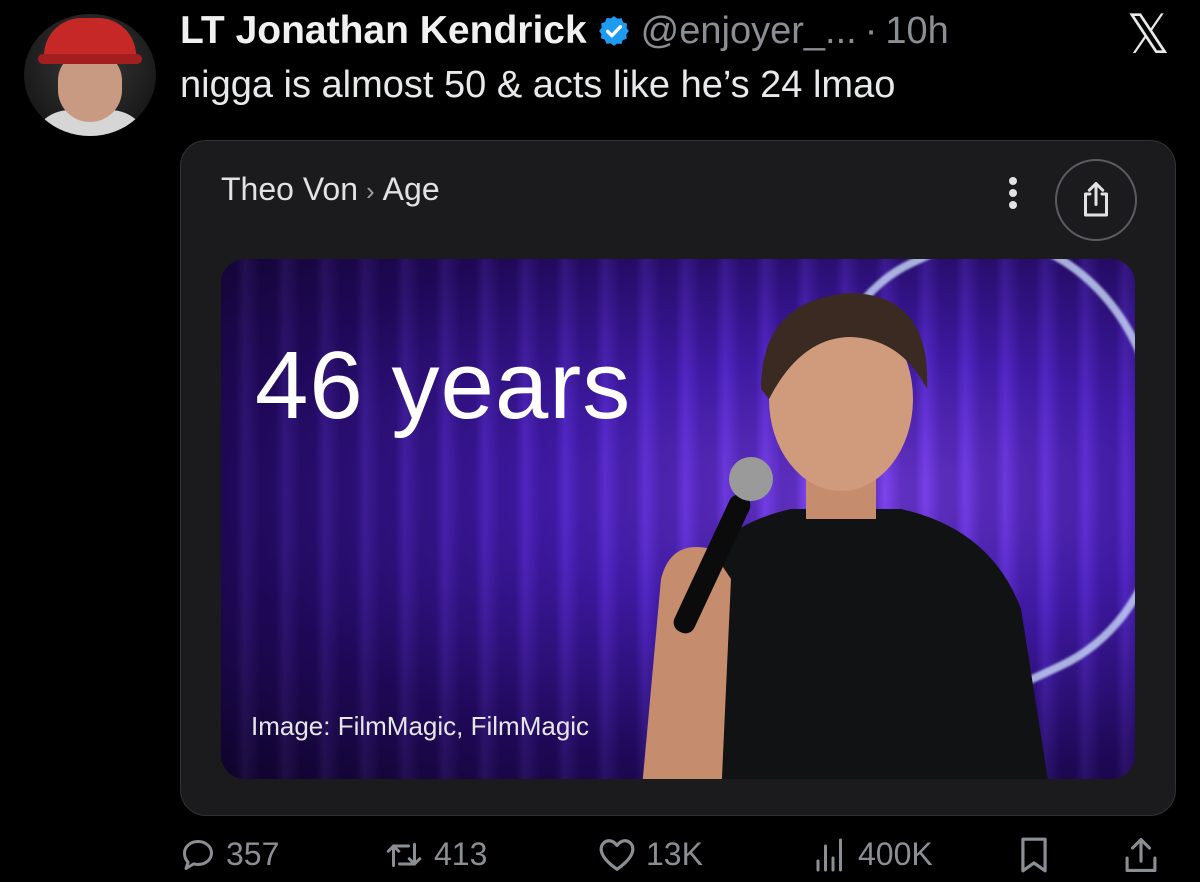  I want to click on bookmark-icon, so click(1034, 855).